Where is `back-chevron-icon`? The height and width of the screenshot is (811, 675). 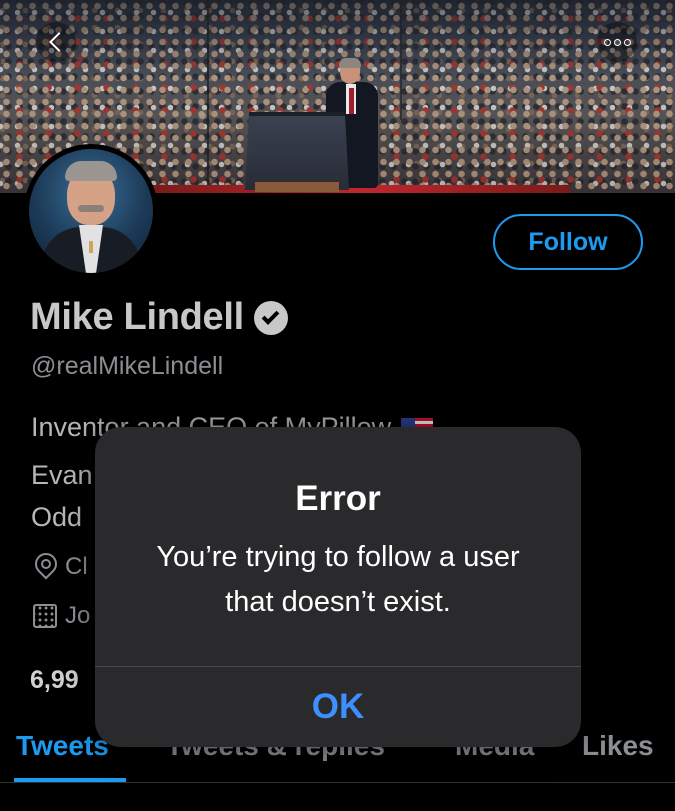
back-chevron-icon is located at coordinates (58, 42).